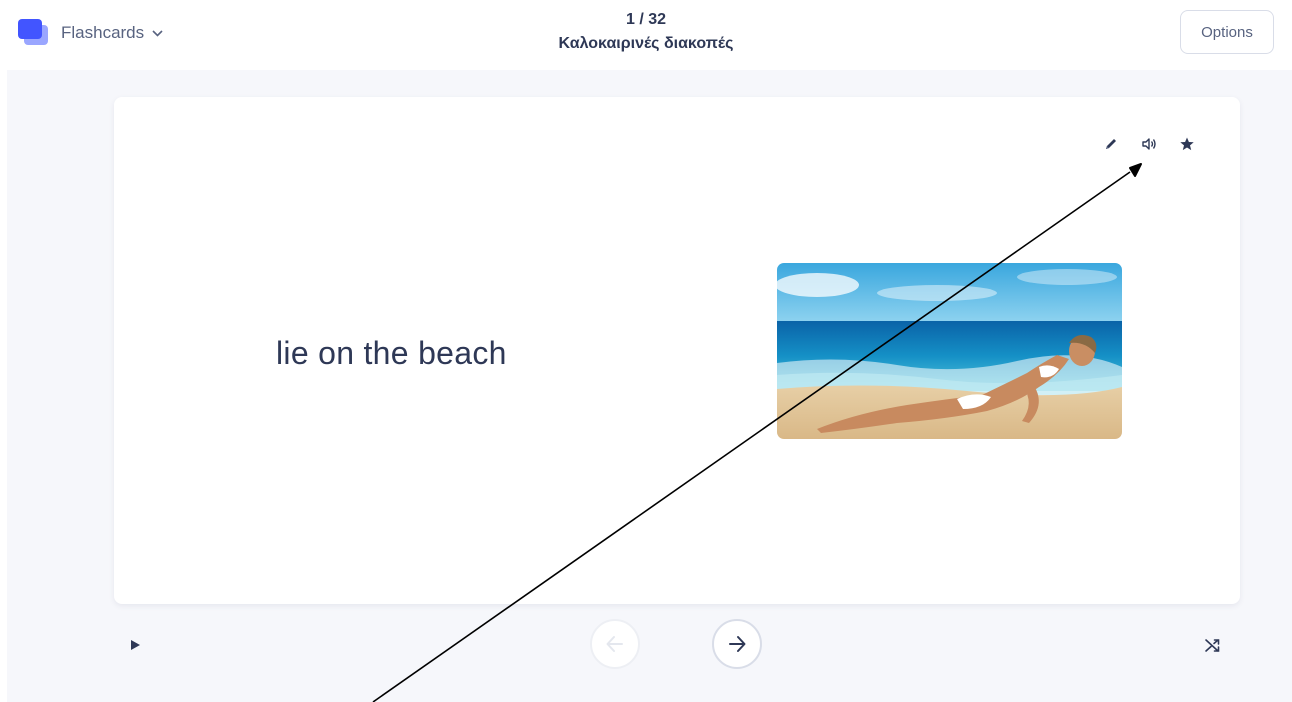 The height and width of the screenshot is (702, 1292). I want to click on card-actions, so click(1143, 144).